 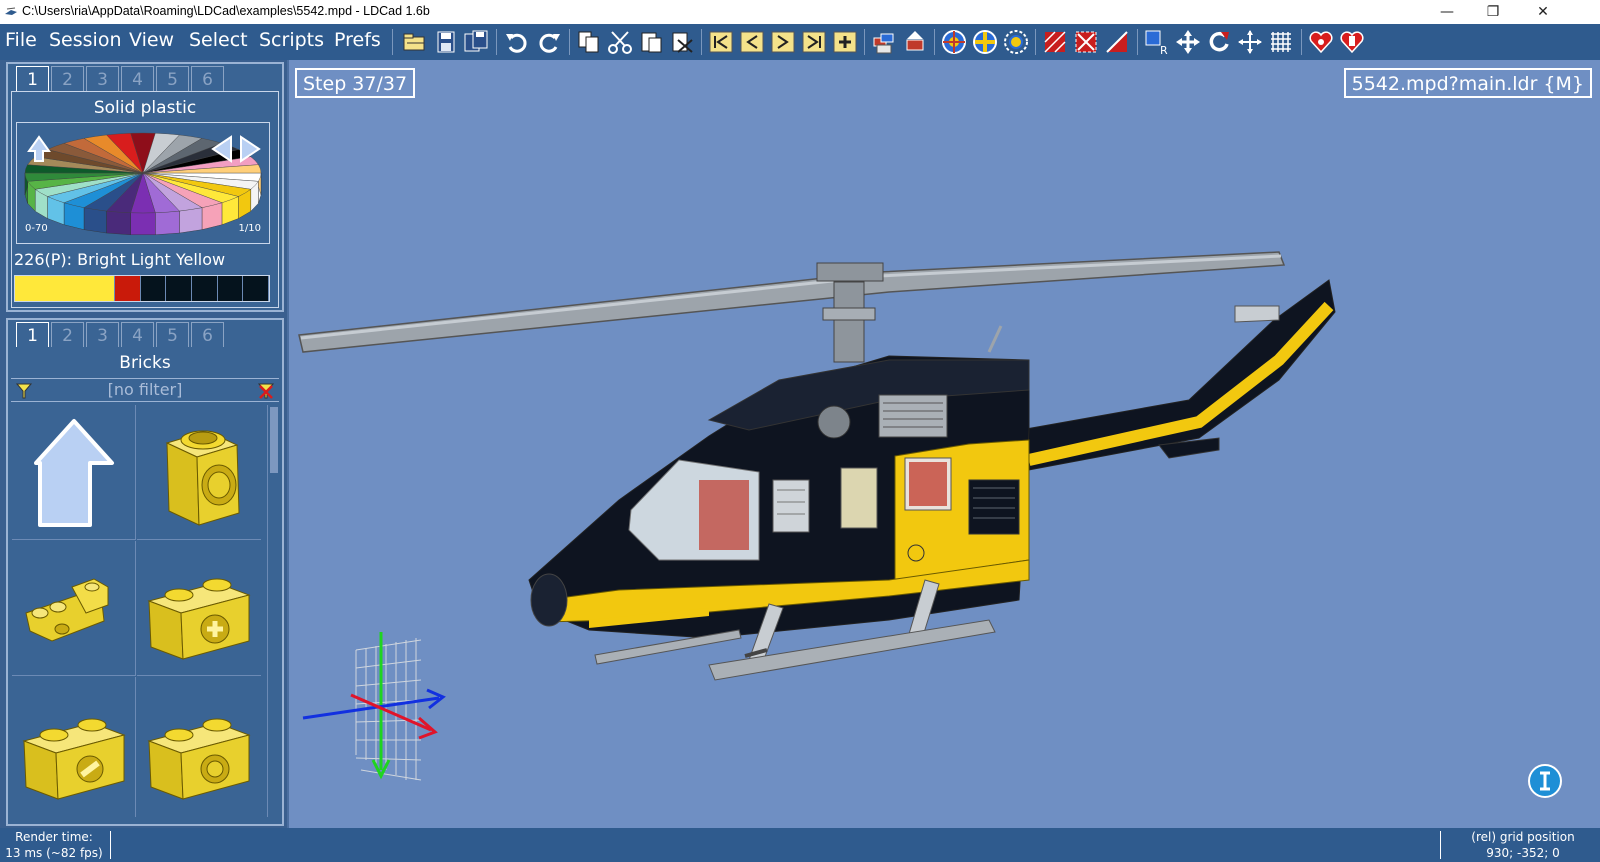 What do you see at coordinates (218, 40) in the screenshot?
I see `menu-select: Select` at bounding box center [218, 40].